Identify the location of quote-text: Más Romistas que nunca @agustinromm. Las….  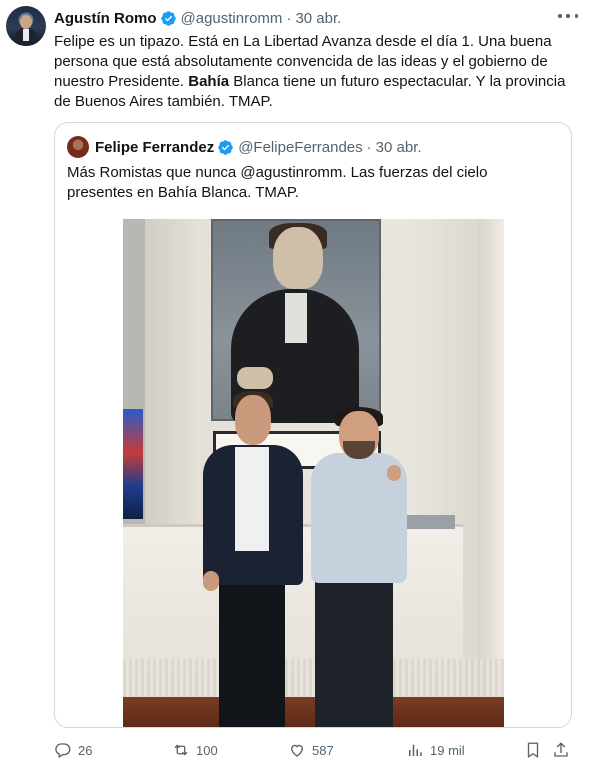
(277, 182).